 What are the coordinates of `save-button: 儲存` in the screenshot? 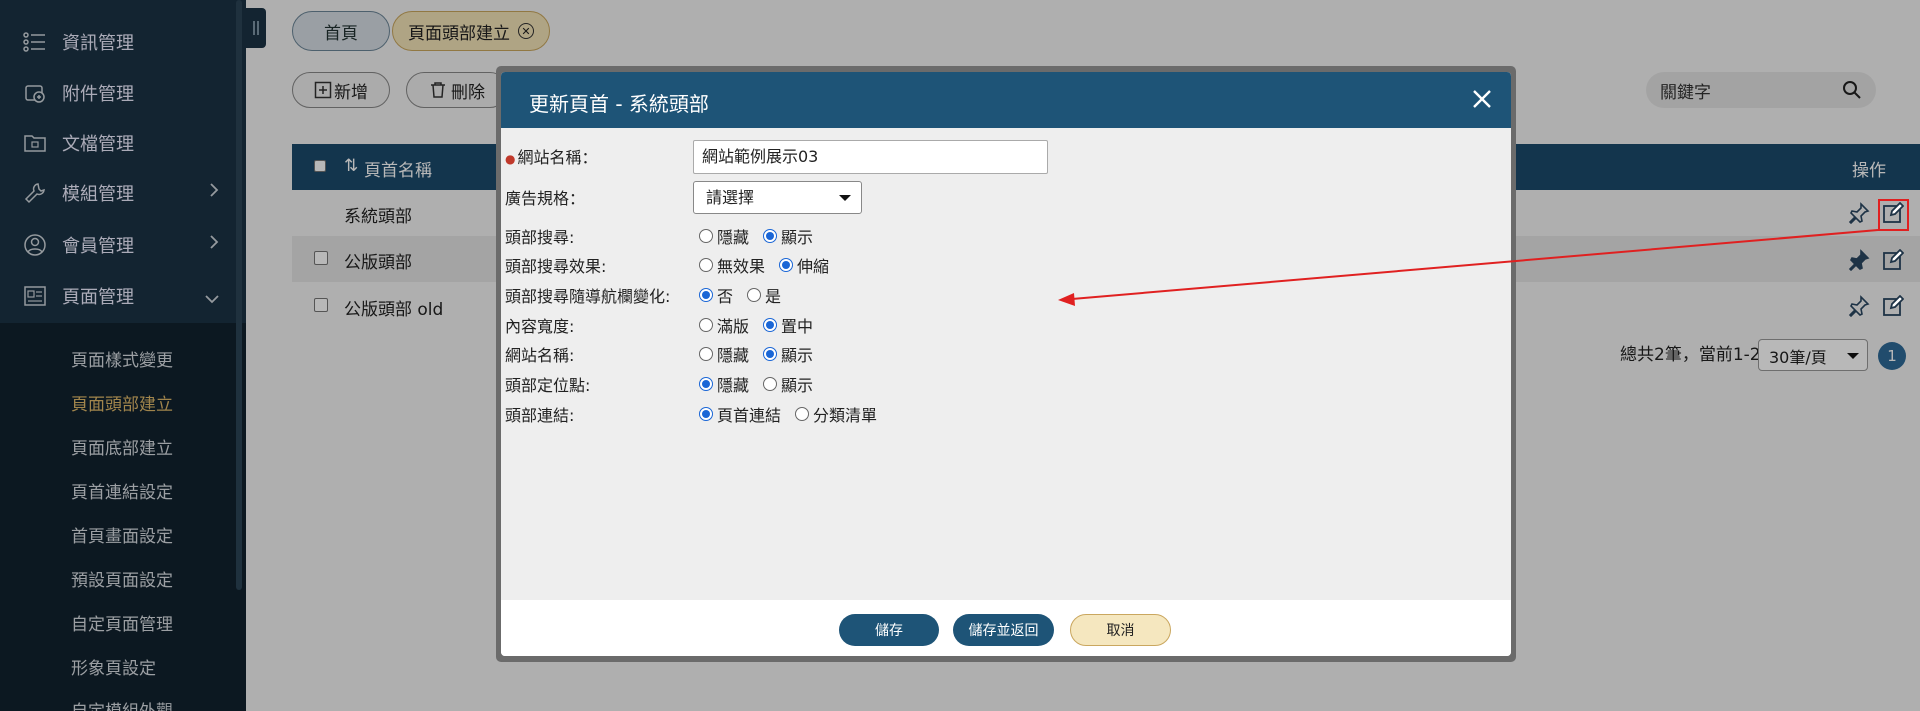 It's located at (889, 630).